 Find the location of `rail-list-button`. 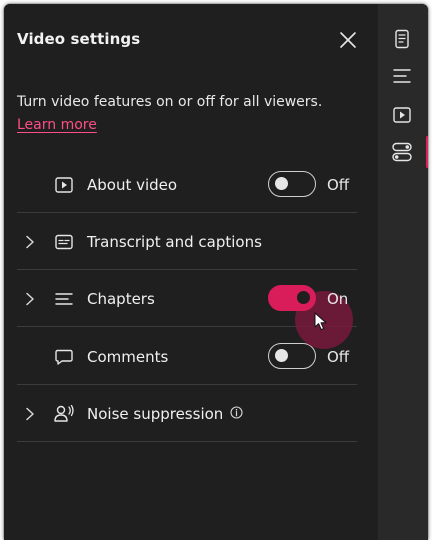

rail-list-button is located at coordinates (402, 76).